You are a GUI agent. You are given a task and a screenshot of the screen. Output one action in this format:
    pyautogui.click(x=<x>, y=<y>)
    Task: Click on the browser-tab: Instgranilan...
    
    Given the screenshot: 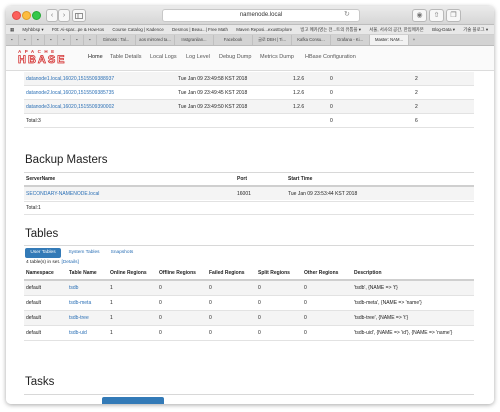 What is the action you would take?
    pyautogui.click(x=194, y=40)
    